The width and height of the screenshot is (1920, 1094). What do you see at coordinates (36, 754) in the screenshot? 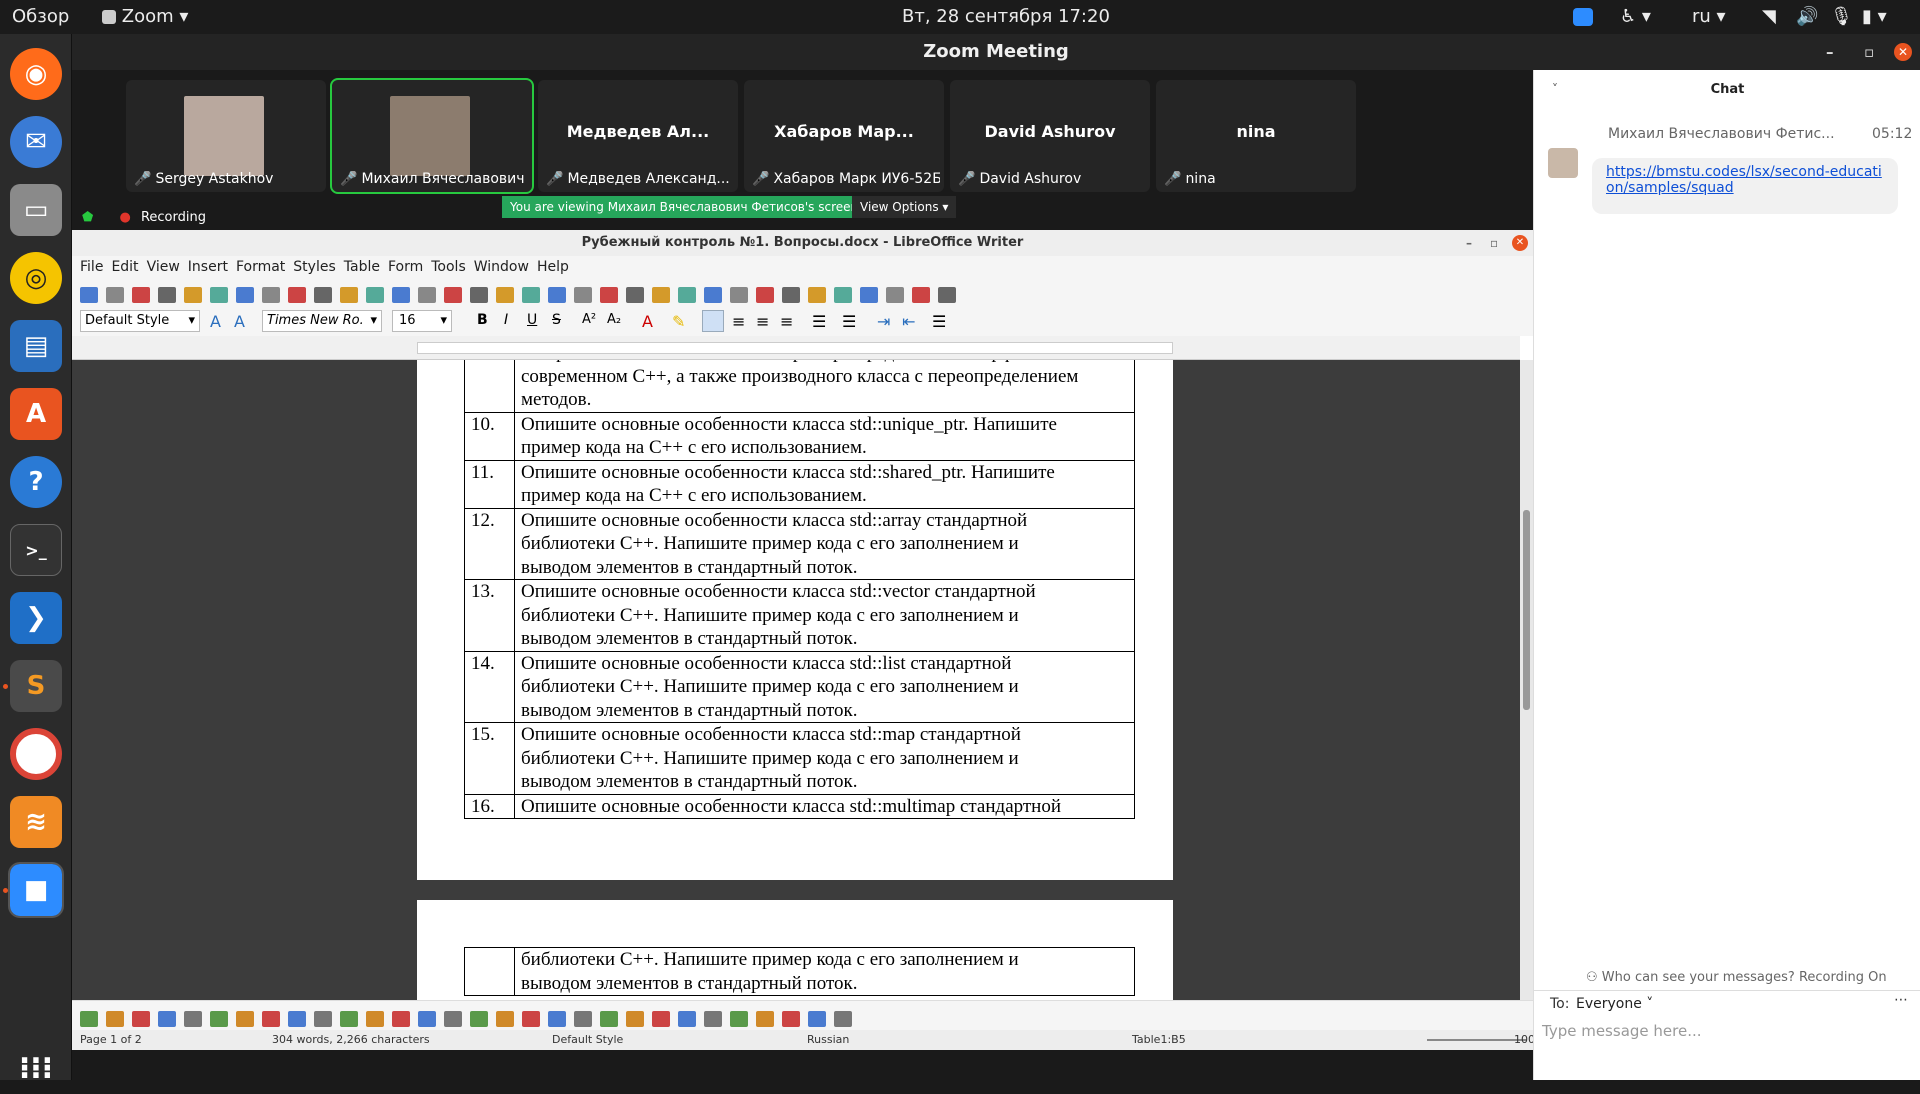
I see `chrome-icon` at bounding box center [36, 754].